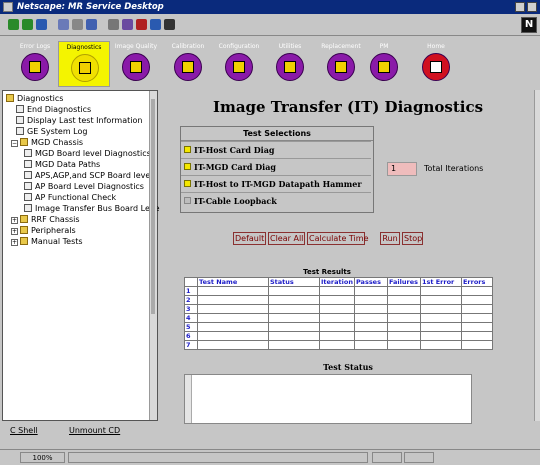  I want to click on tree-item: + Manual Tests, so click(47, 242).